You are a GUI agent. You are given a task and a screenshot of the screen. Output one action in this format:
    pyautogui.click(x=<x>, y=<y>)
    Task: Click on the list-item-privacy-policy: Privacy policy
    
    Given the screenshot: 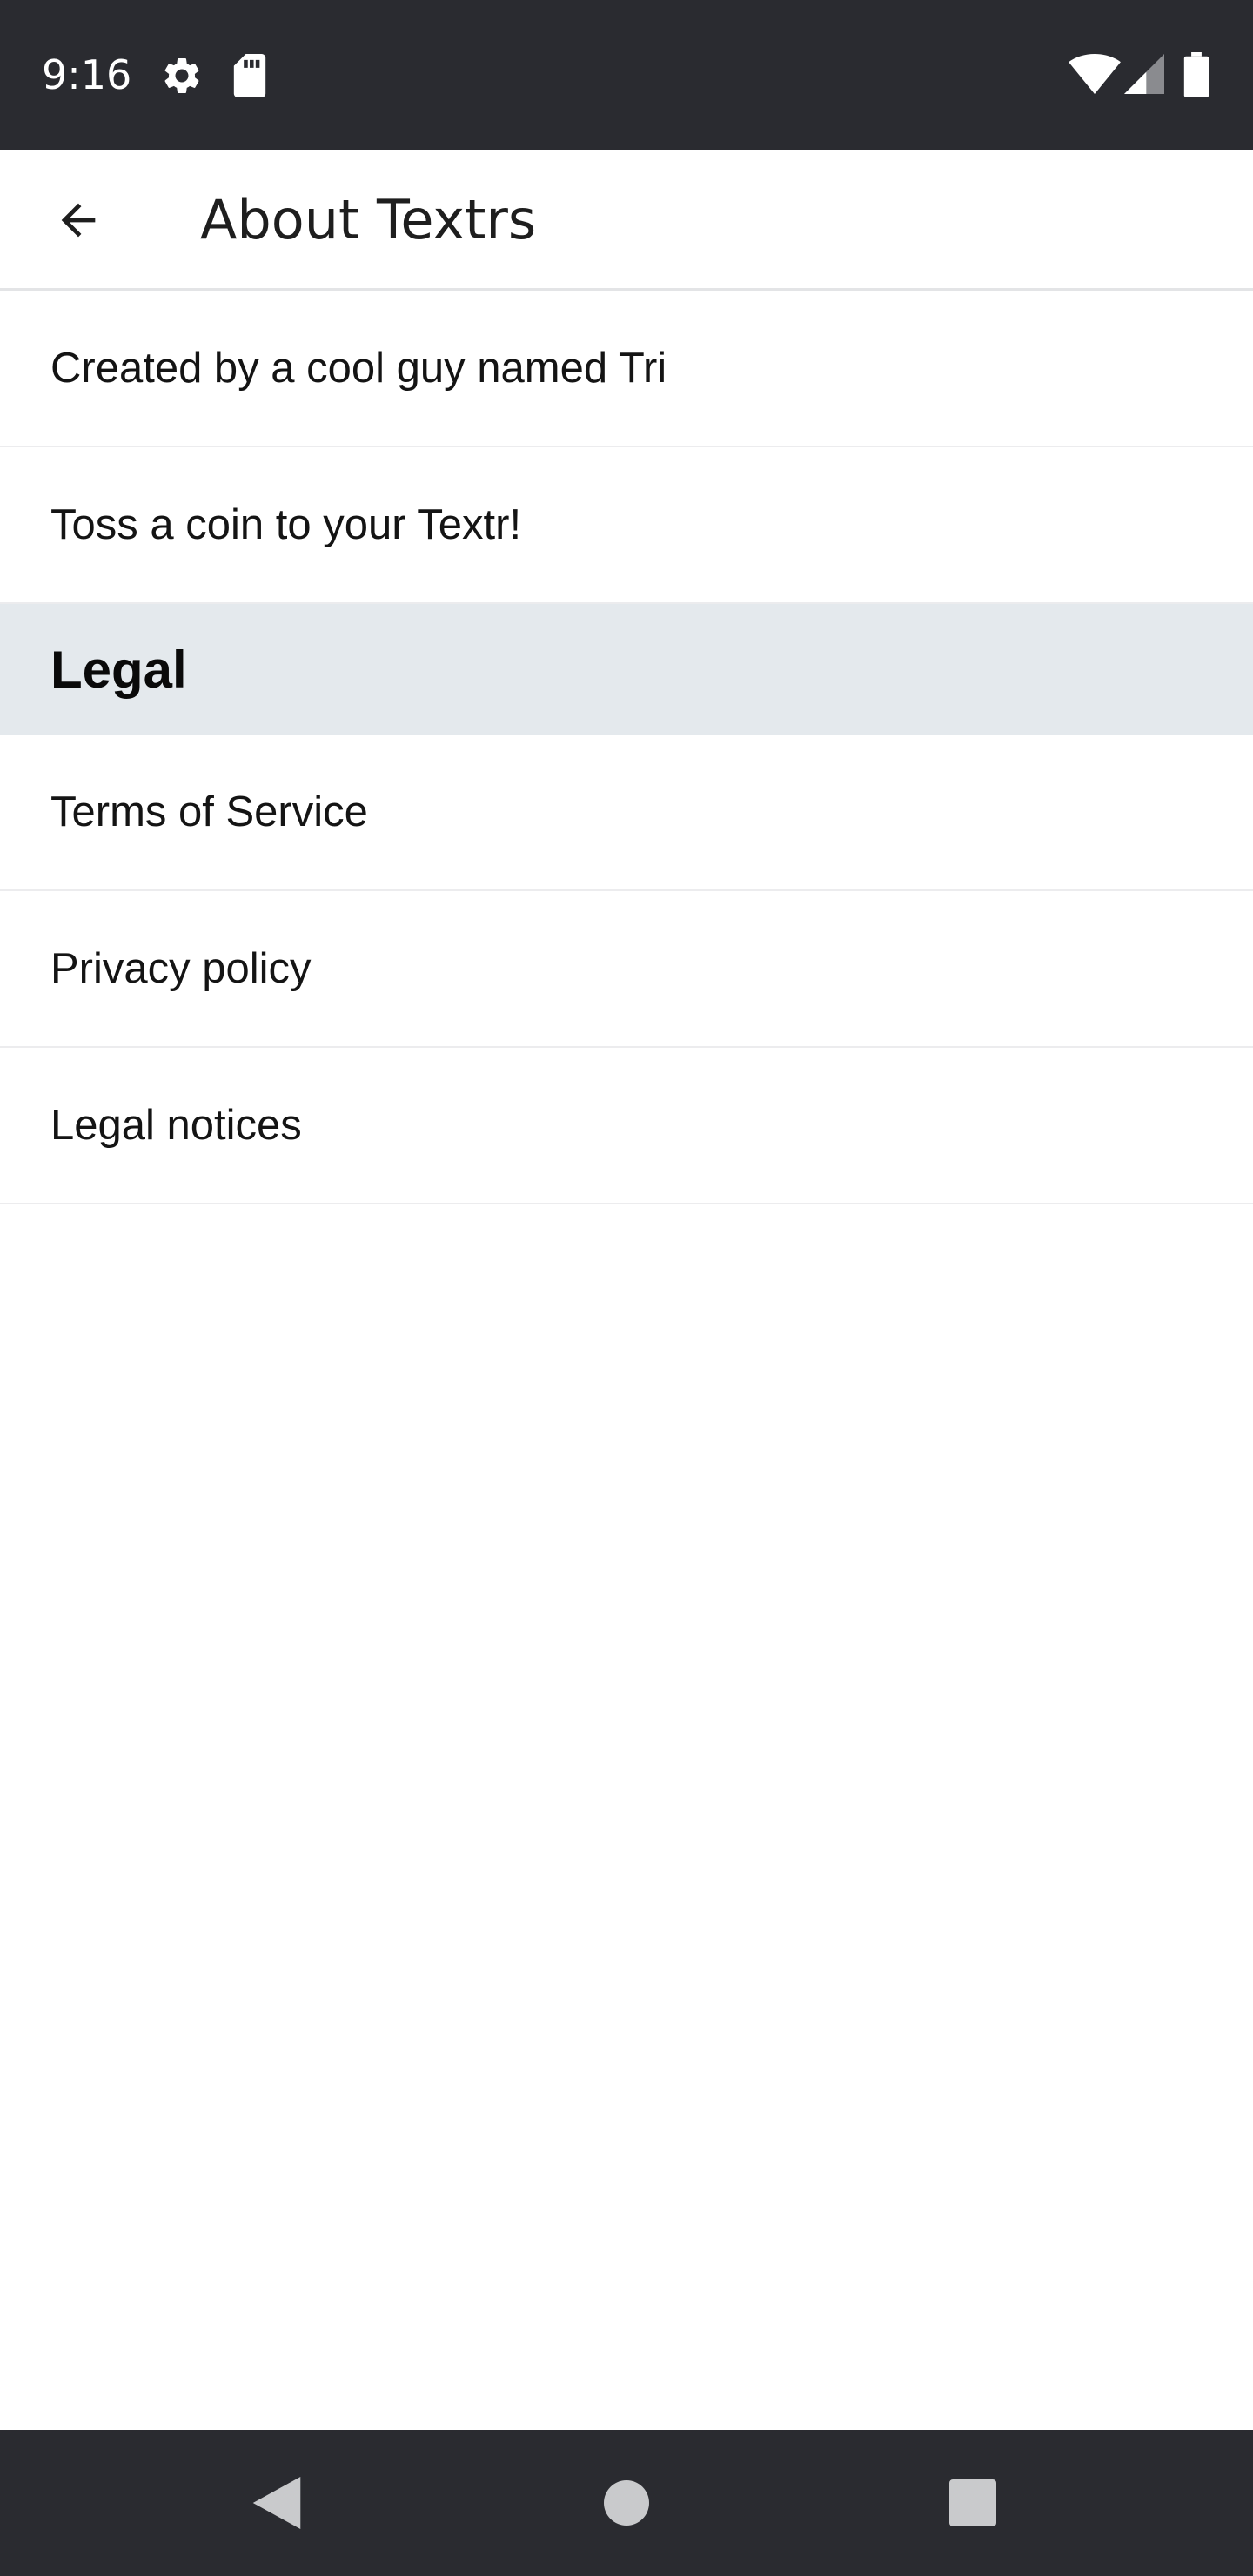 What is the action you would take?
    pyautogui.click(x=626, y=969)
    